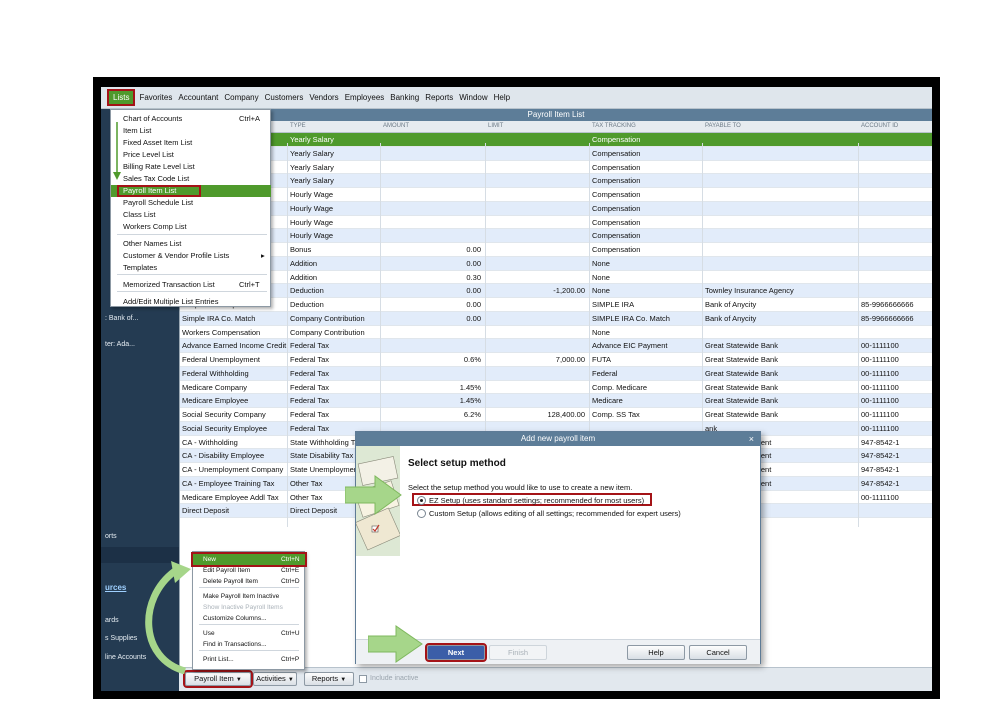  What do you see at coordinates (191, 215) in the screenshot?
I see `menu-item-class-list: Class List` at bounding box center [191, 215].